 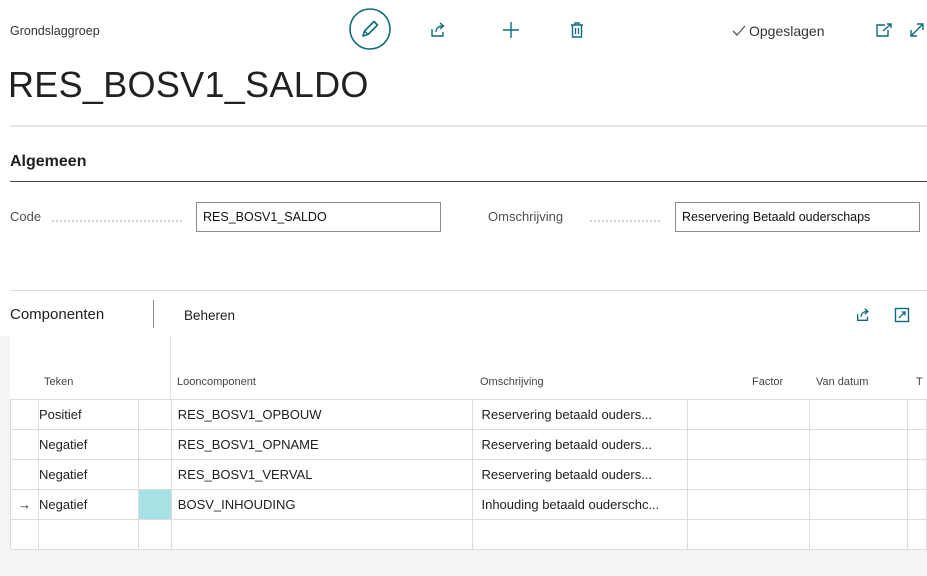 I want to click on cell-looncomponent: RES_BOSV1_OPNAME, so click(x=322, y=444).